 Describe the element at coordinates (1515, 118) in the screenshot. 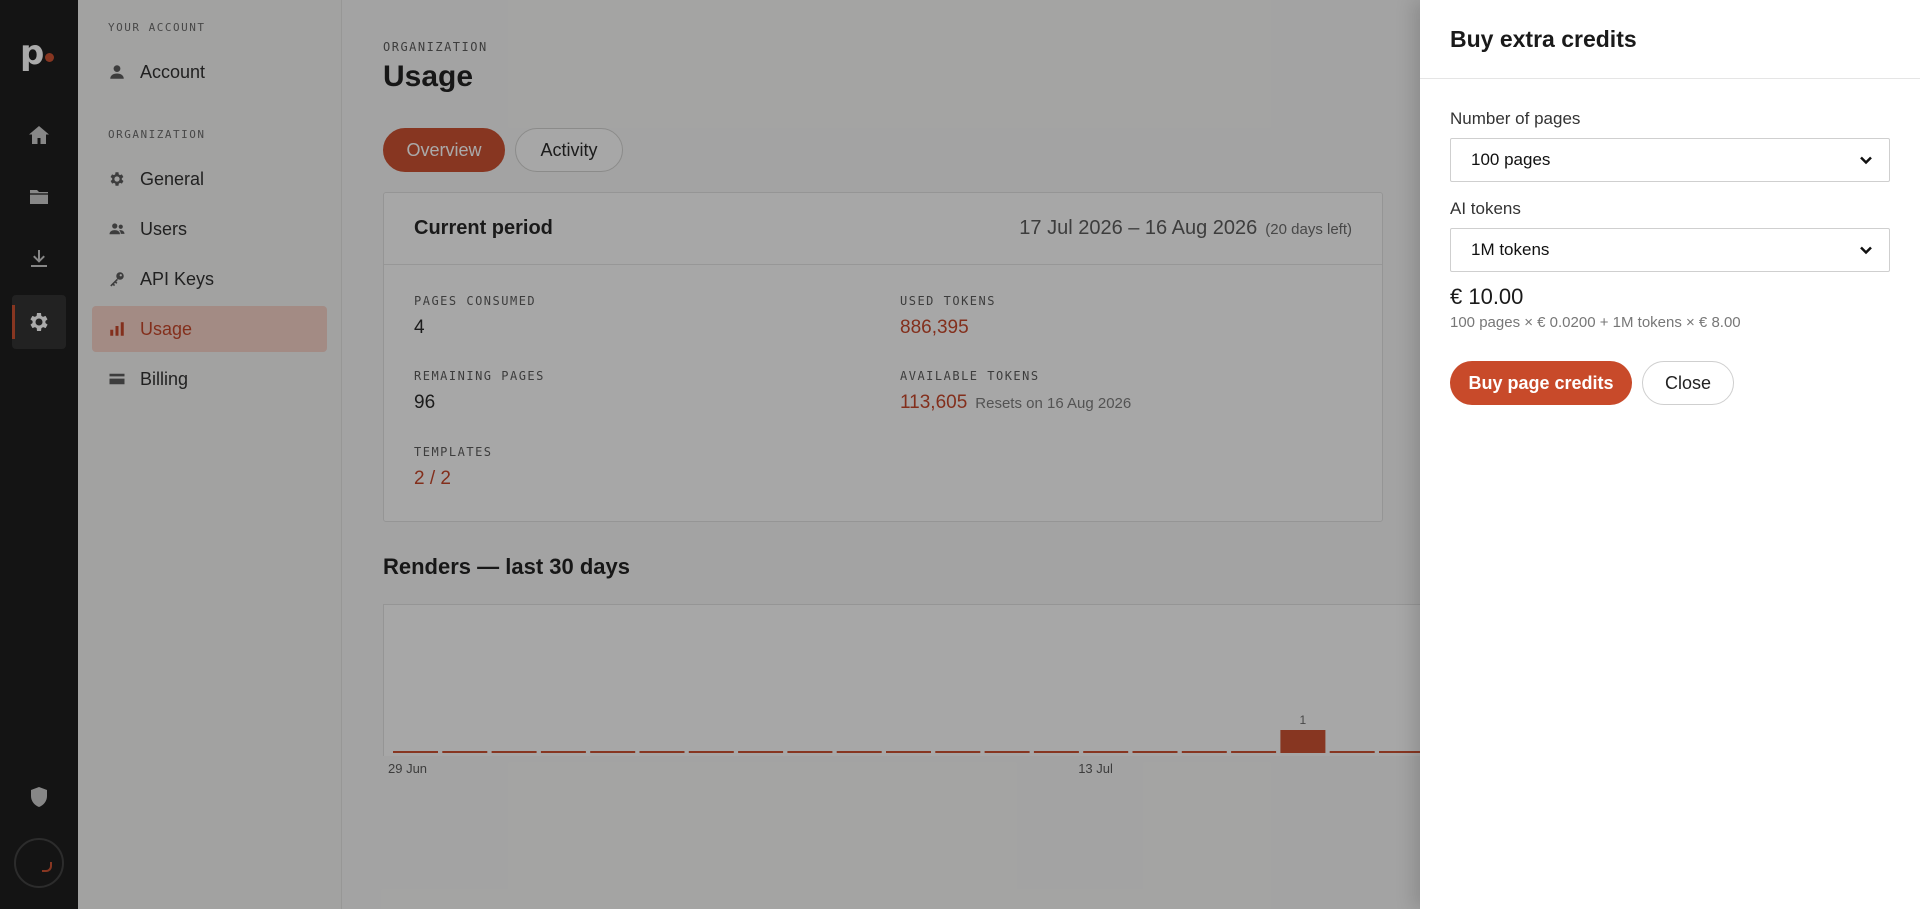

I see `pages-field-label: Number of pages` at that location.